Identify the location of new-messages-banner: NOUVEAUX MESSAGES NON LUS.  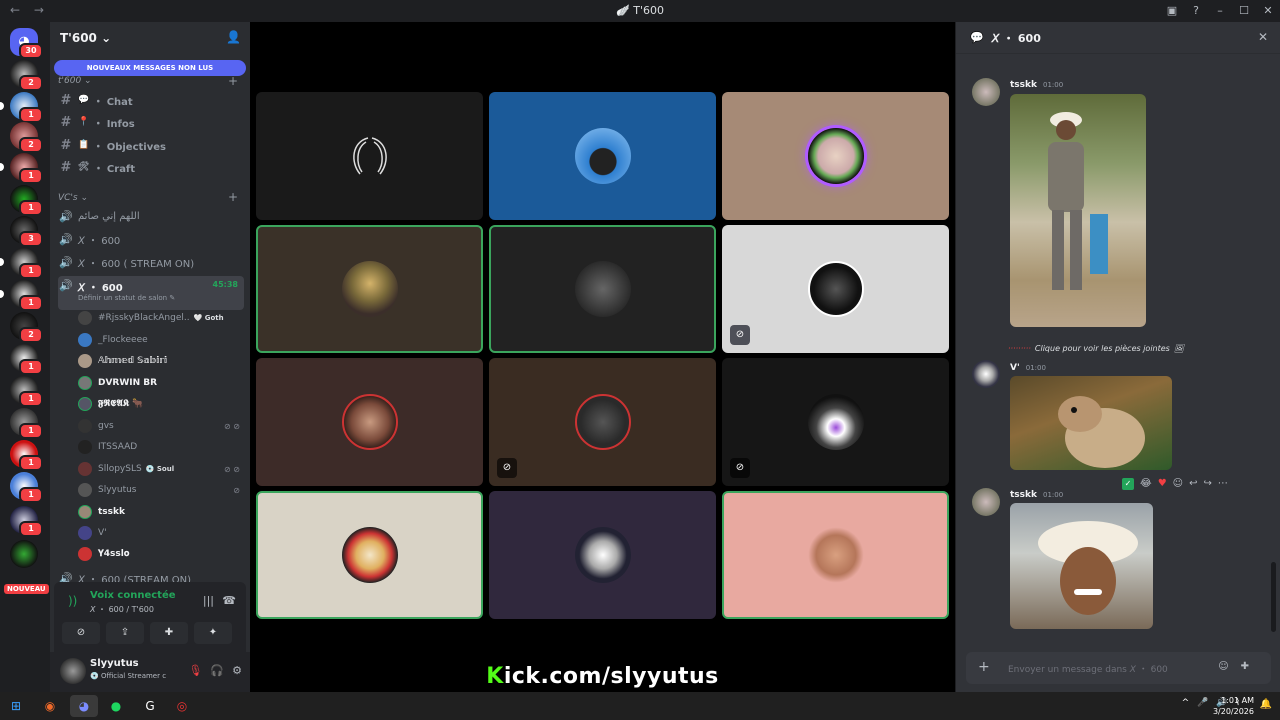
(150, 68).